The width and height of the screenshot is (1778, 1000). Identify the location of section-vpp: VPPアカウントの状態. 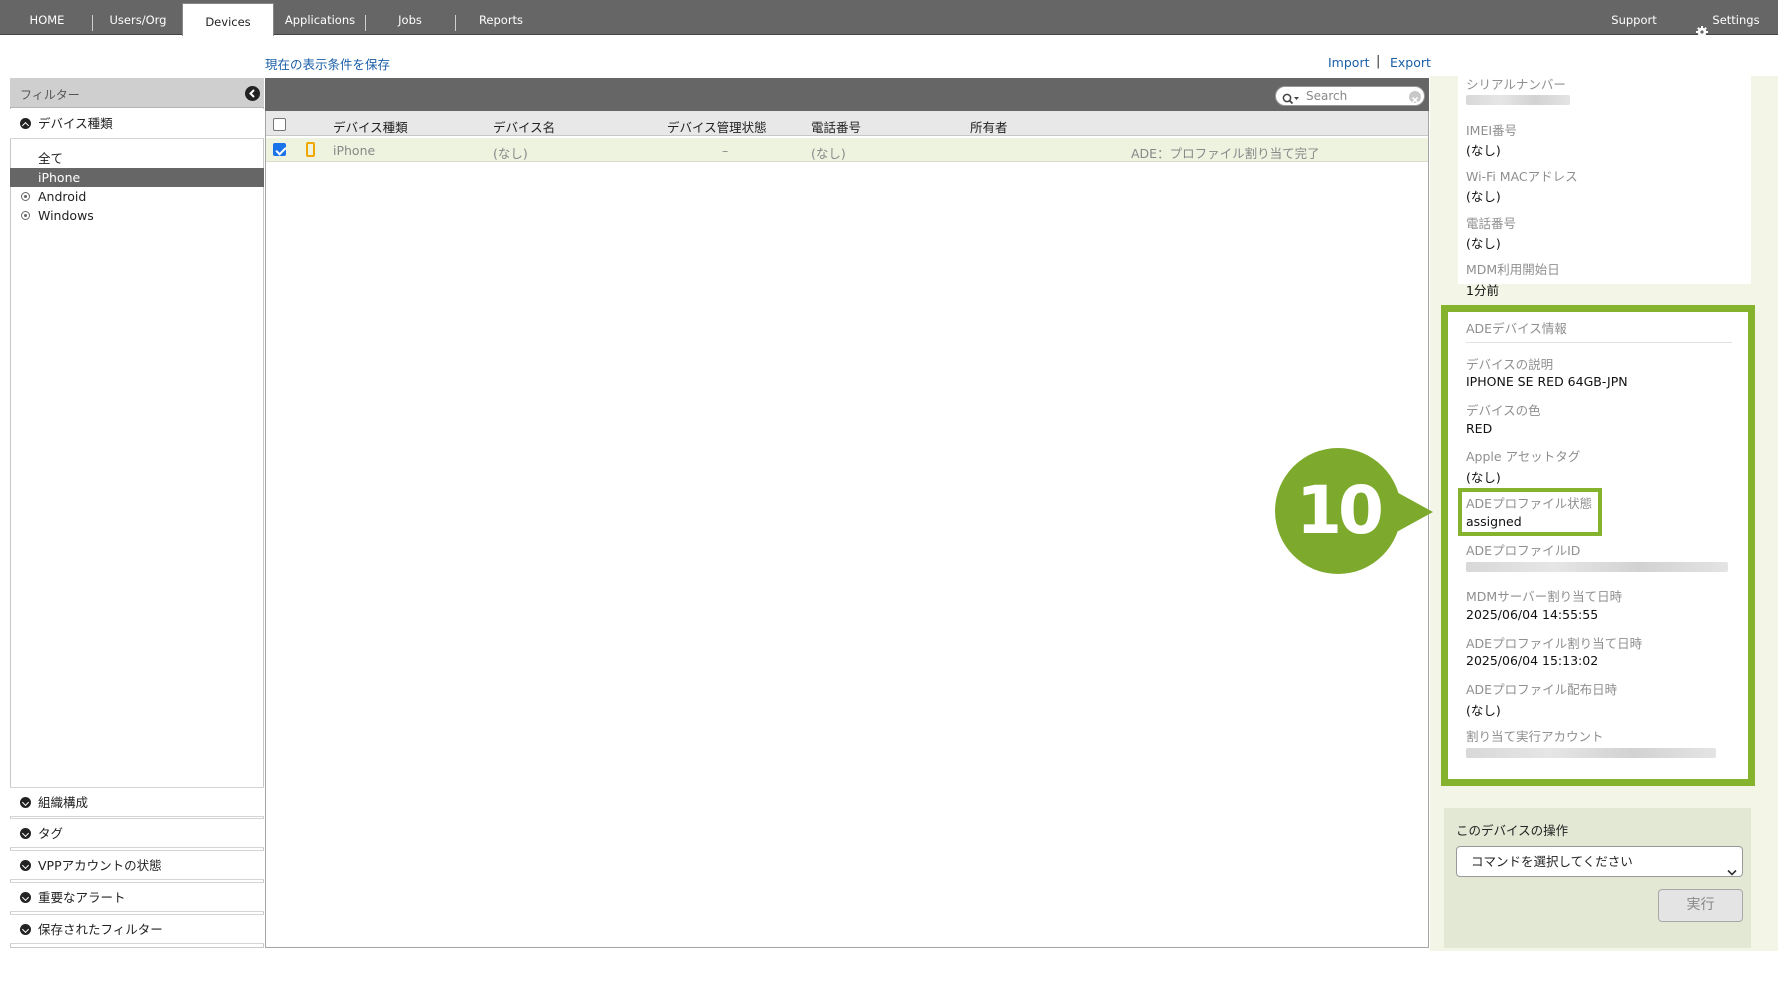
(137, 865).